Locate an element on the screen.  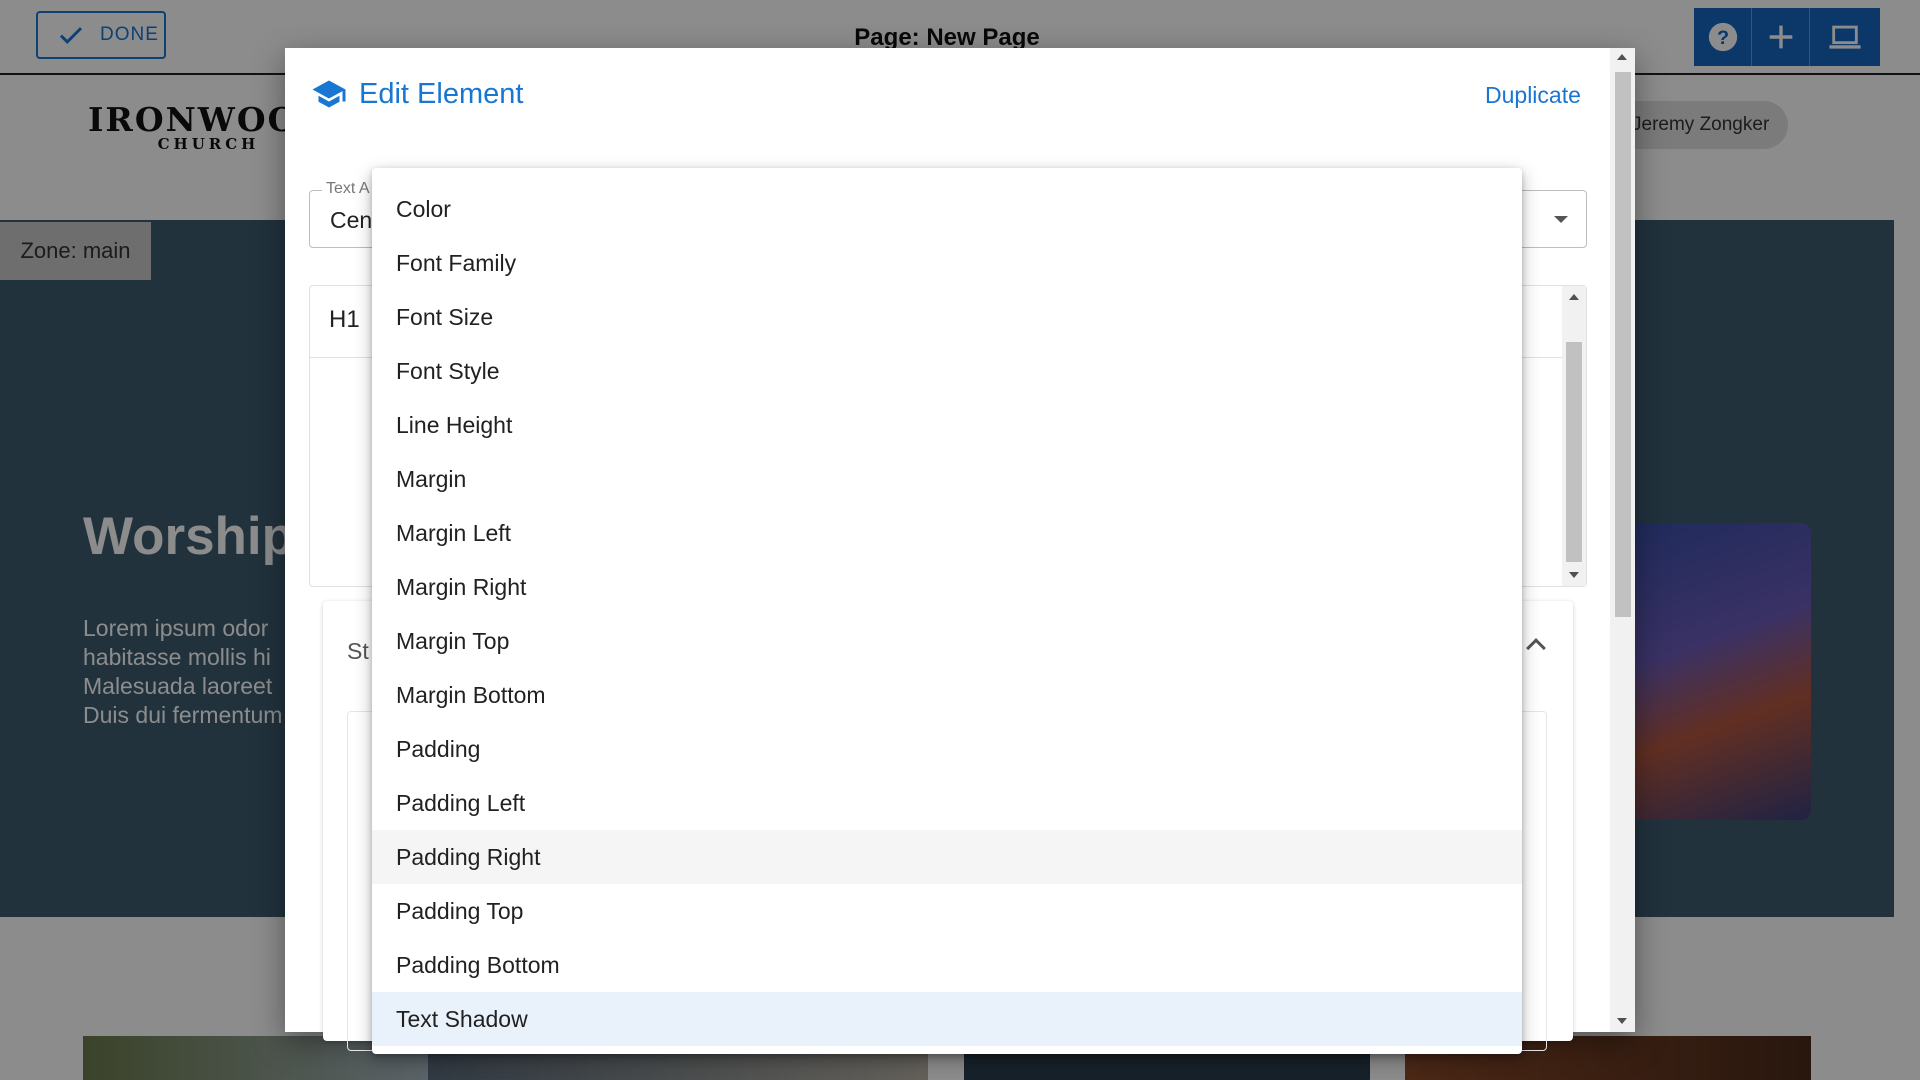
dialog-title: Edit Element is located at coordinates (417, 94).